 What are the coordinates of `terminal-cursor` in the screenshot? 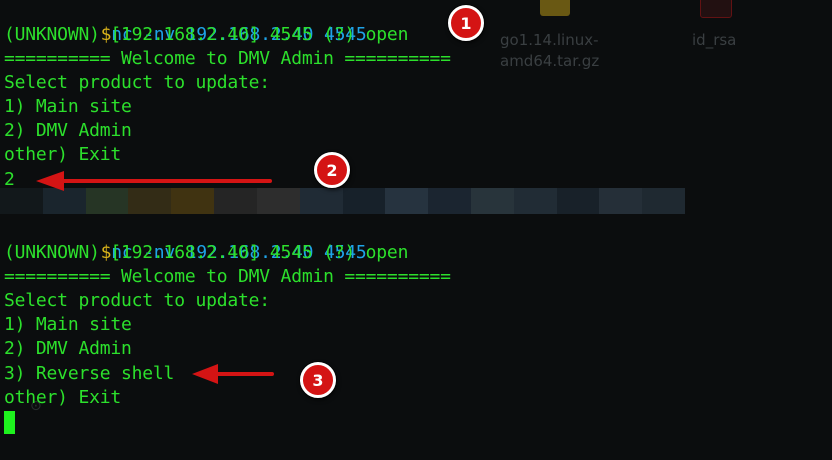 It's located at (9, 422).